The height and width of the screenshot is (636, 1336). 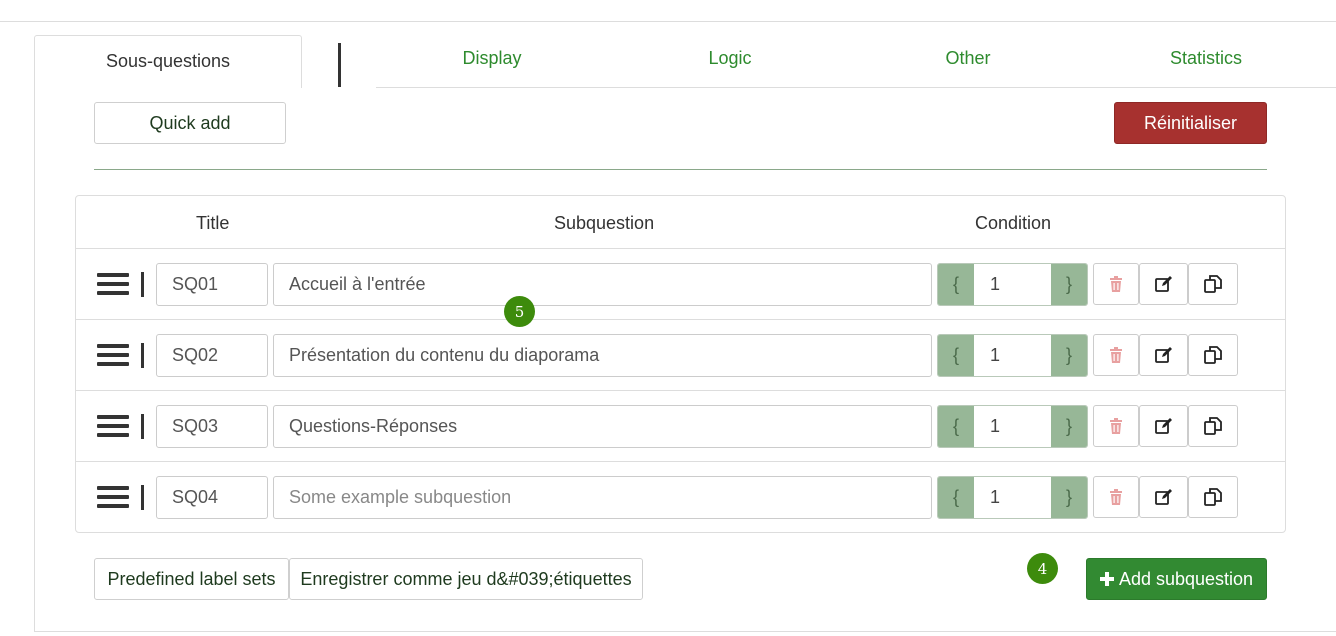 I want to click on title-input: SQ04, so click(x=212, y=497).